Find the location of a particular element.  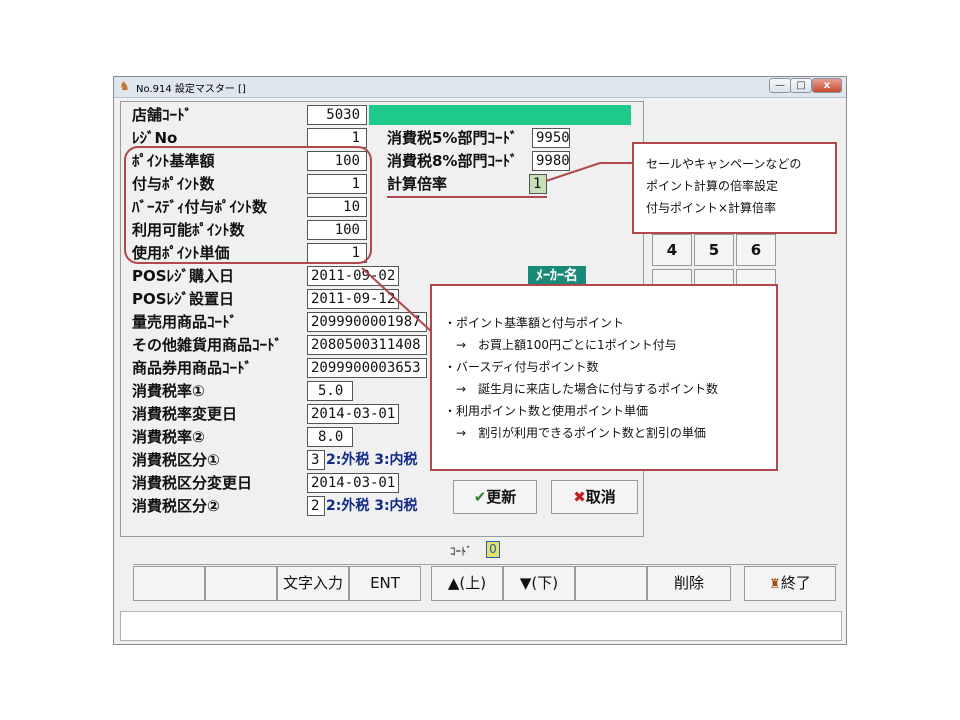

points-callout-line-1: ・ポイント基準額と付与ポイント is located at coordinates (534, 323).